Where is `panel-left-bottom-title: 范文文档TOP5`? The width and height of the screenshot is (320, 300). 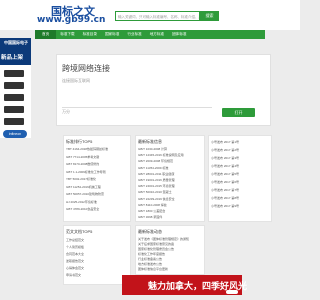 panel-left-bottom-title: 范文文档TOP5 is located at coordinates (79, 231).